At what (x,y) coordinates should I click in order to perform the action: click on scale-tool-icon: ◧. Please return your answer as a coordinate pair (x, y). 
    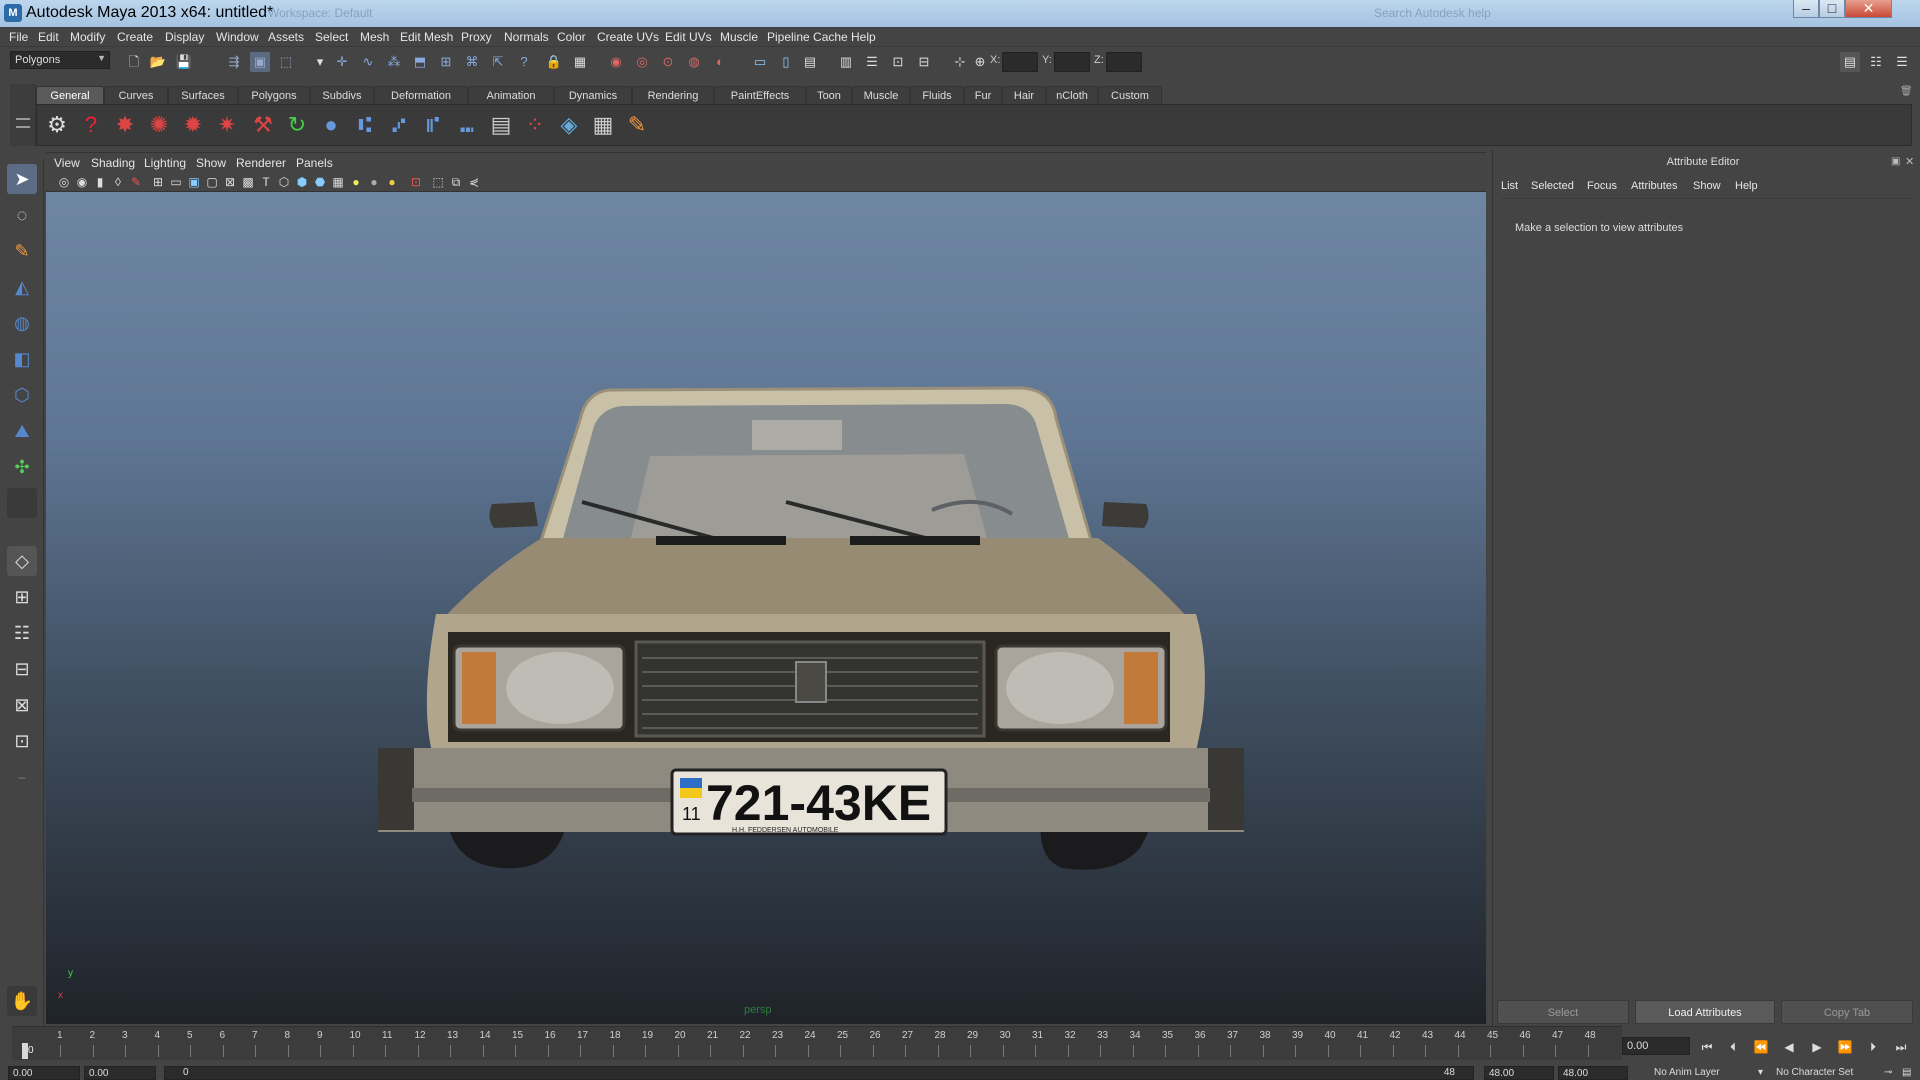
    Looking at the image, I should click on (22, 359).